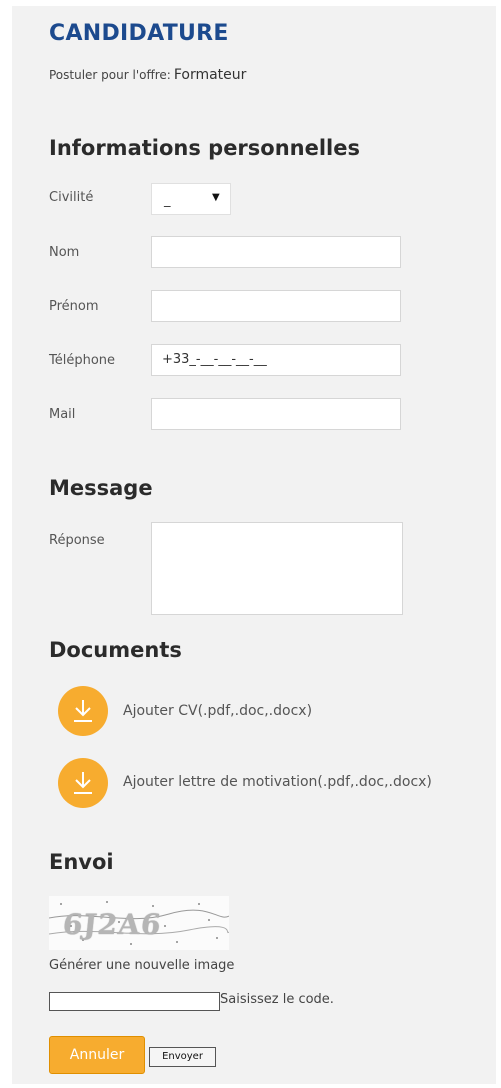 The width and height of the screenshot is (501, 1088). I want to click on nom-input, so click(276, 252).